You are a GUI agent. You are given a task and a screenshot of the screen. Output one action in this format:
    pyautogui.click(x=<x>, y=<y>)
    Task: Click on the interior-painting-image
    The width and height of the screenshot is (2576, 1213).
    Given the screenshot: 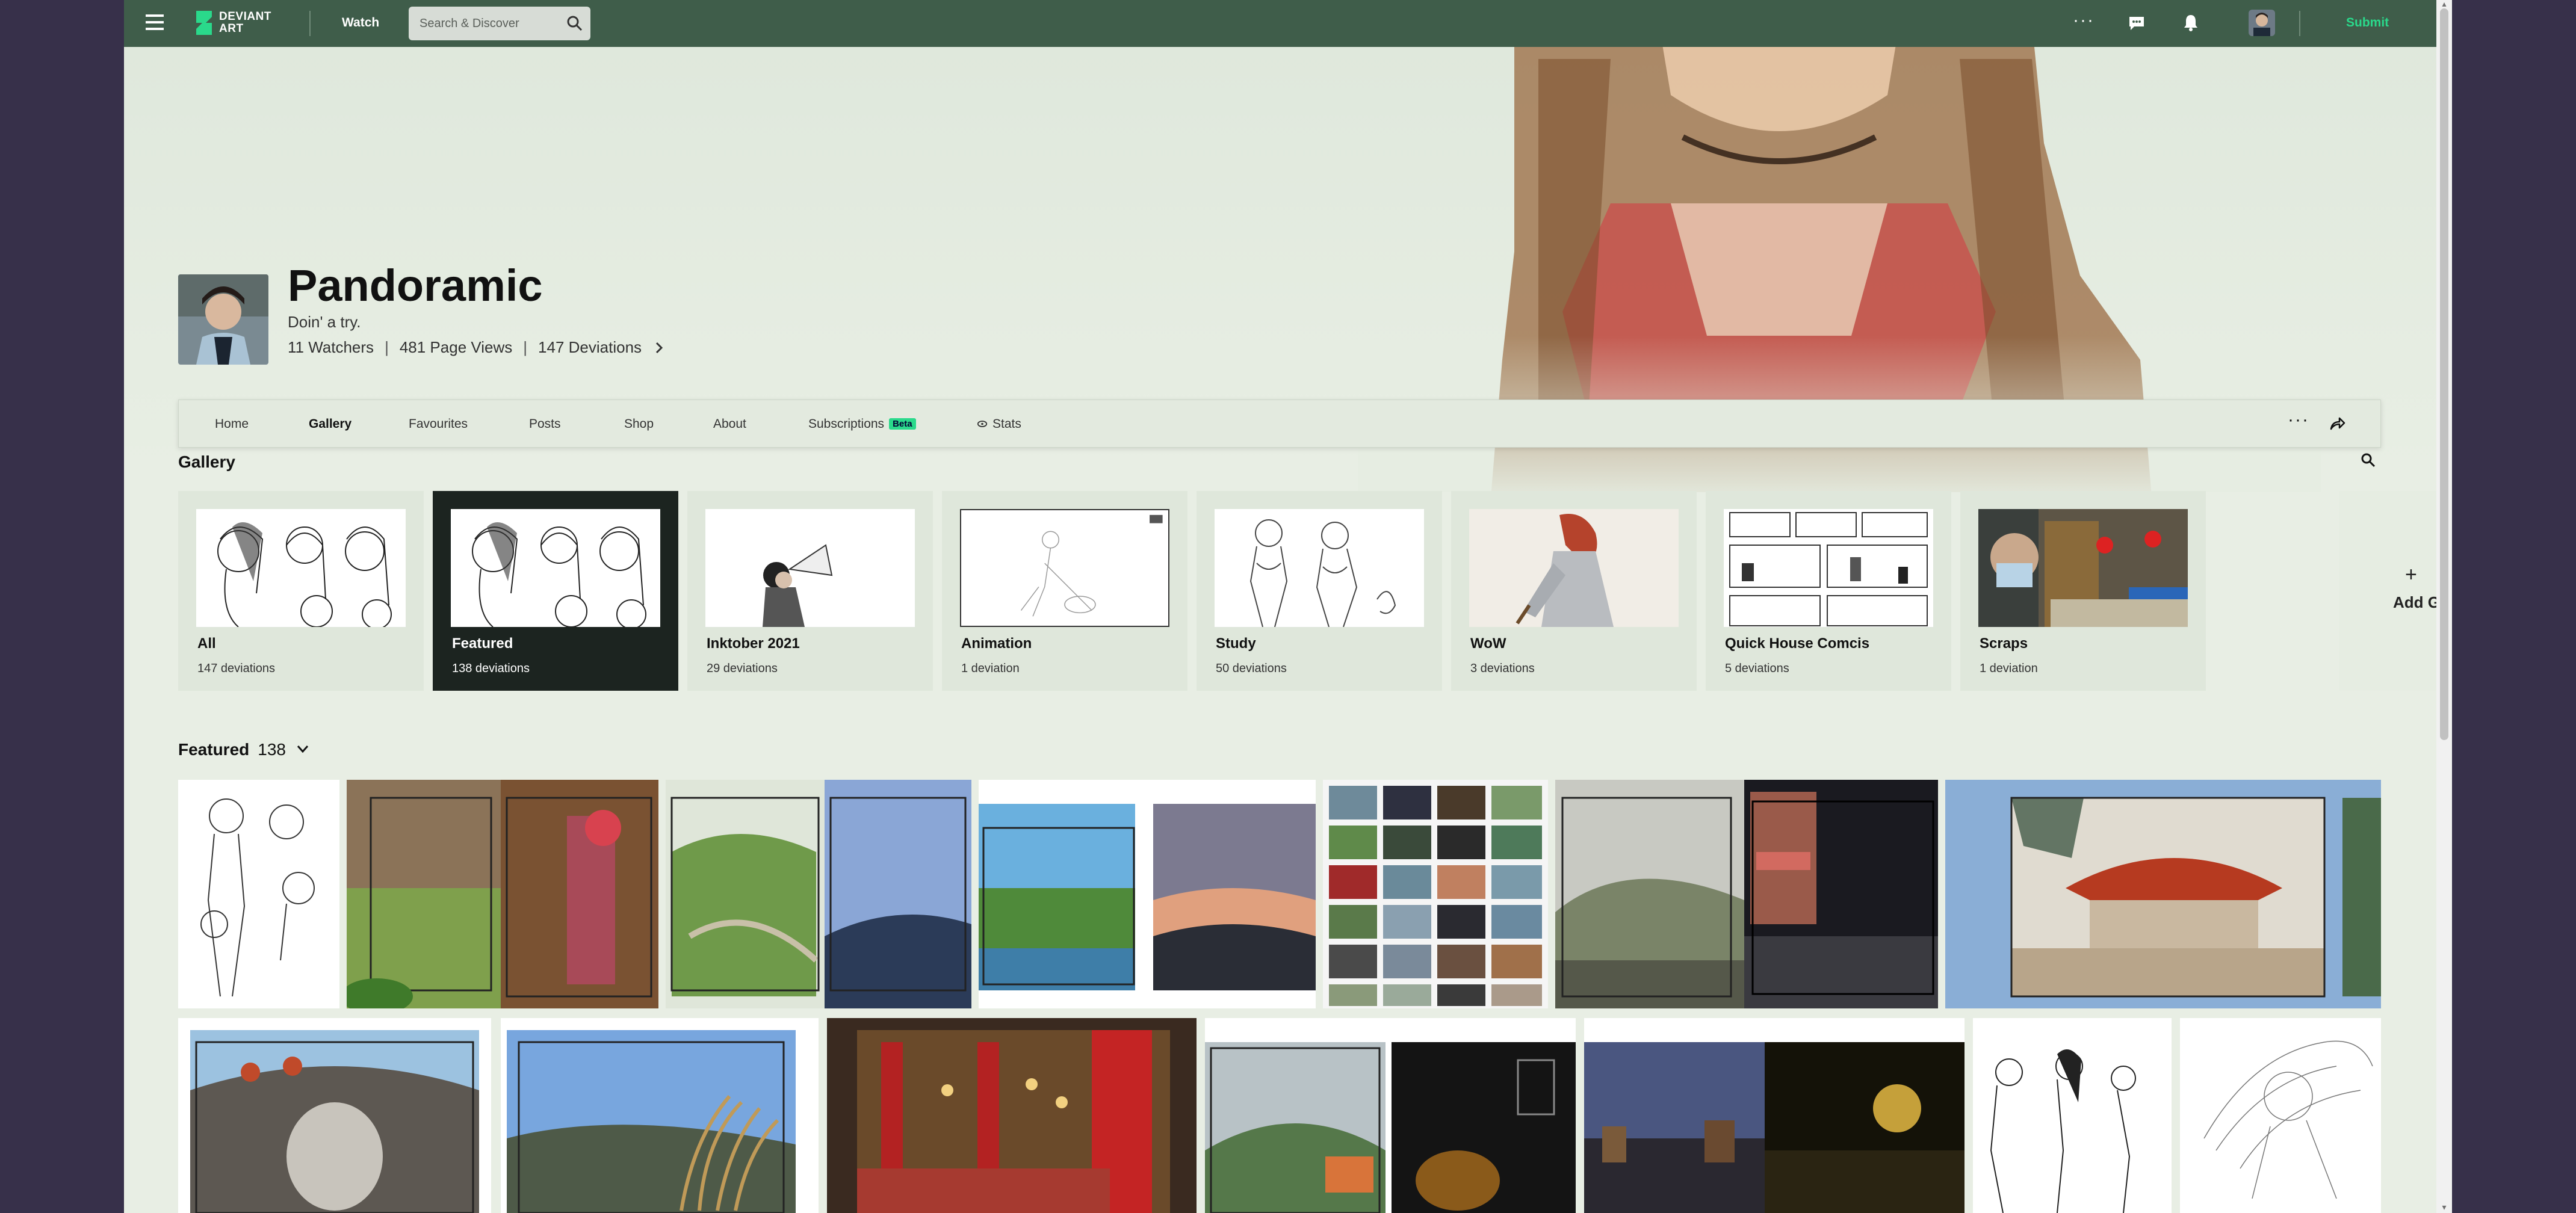 What is the action you would take?
    pyautogui.click(x=579, y=894)
    